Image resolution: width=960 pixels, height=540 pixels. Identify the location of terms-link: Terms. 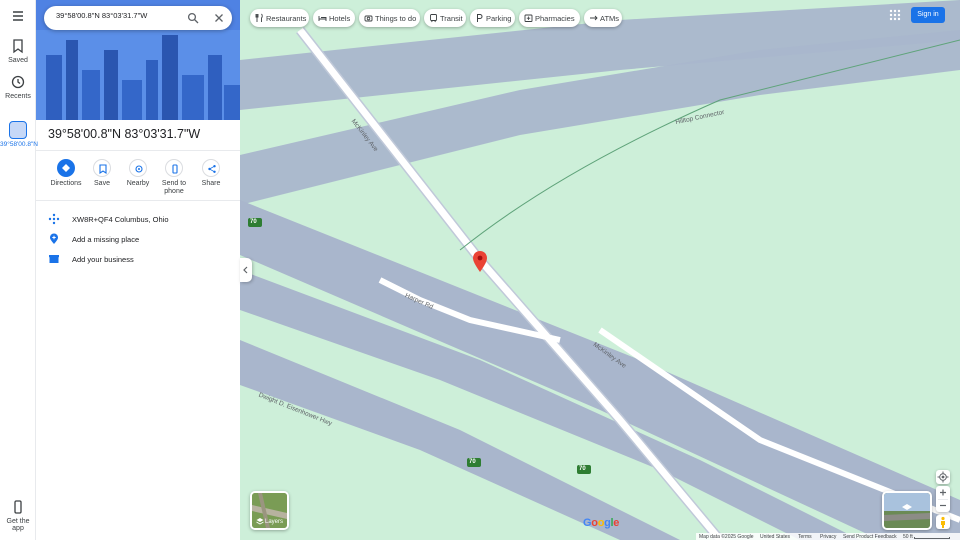
(805, 537).